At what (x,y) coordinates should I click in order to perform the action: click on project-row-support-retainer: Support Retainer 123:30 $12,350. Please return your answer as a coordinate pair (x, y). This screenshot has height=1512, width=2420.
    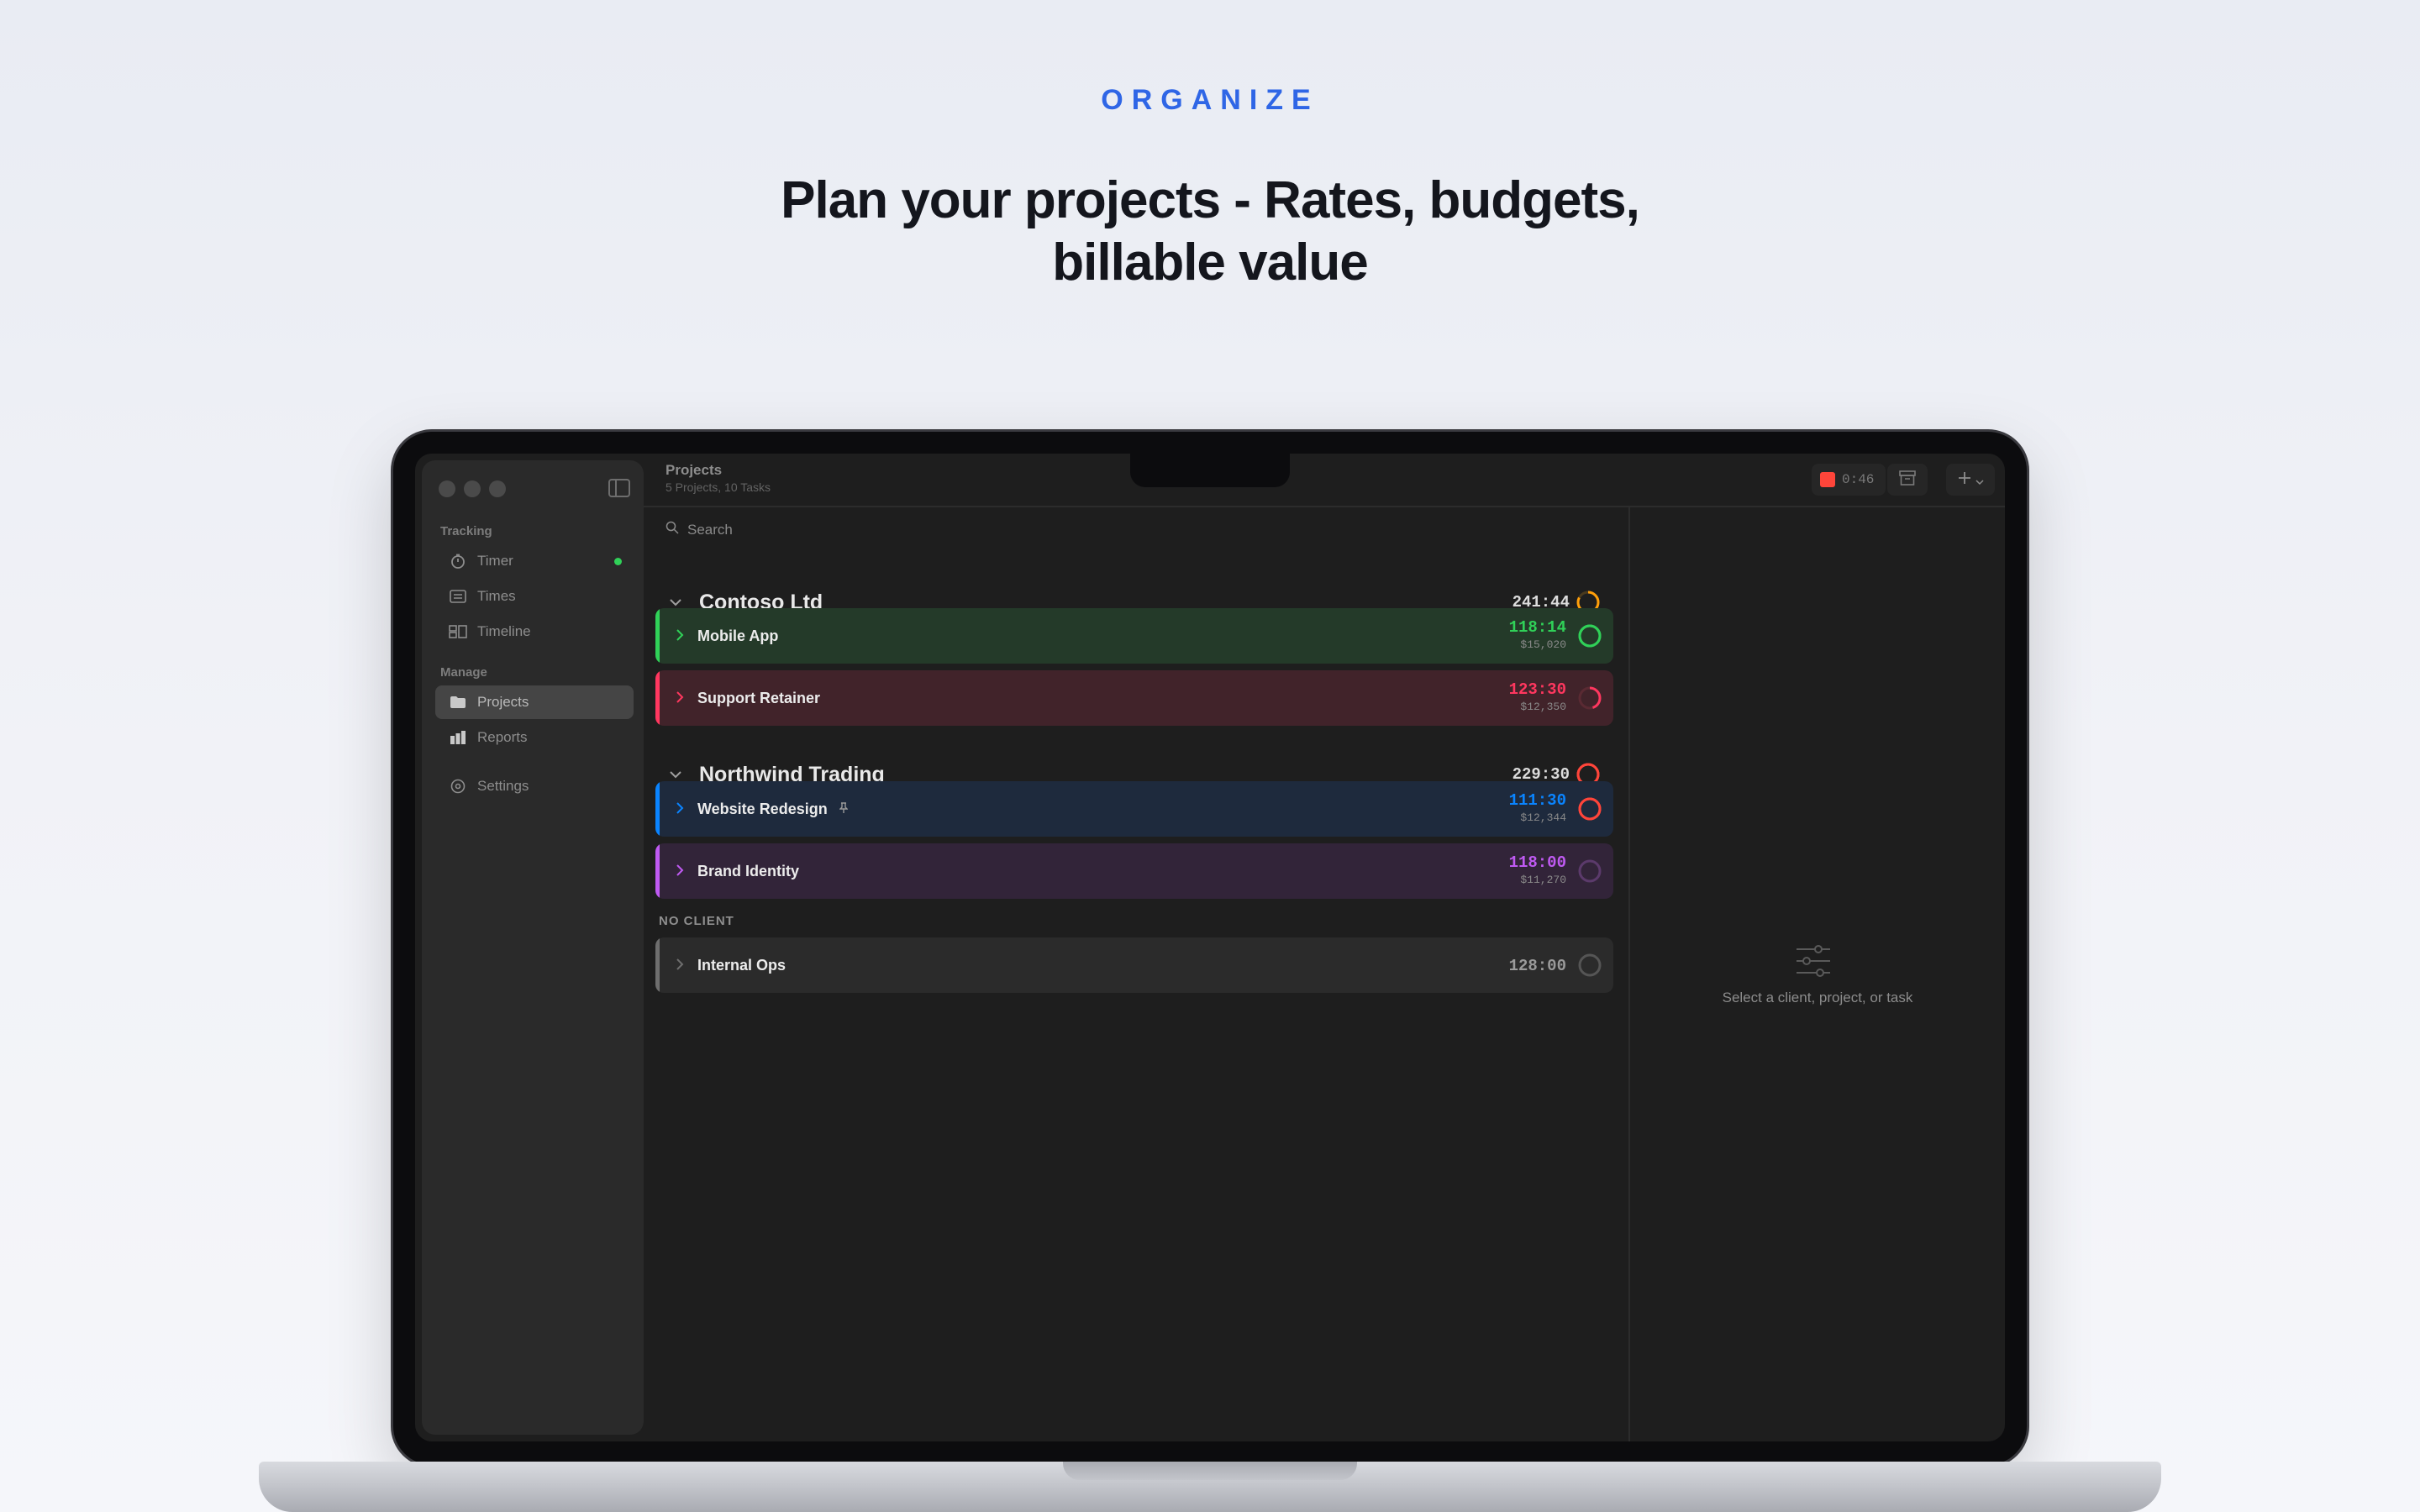
    Looking at the image, I should click on (1134, 698).